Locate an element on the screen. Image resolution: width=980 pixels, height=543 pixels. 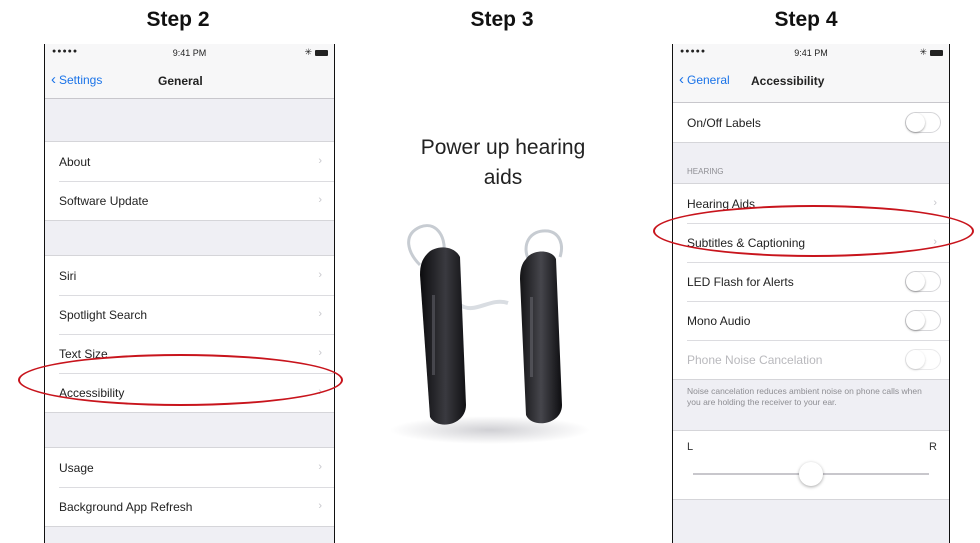
led-flash-toggle is located at coordinates (923, 281).